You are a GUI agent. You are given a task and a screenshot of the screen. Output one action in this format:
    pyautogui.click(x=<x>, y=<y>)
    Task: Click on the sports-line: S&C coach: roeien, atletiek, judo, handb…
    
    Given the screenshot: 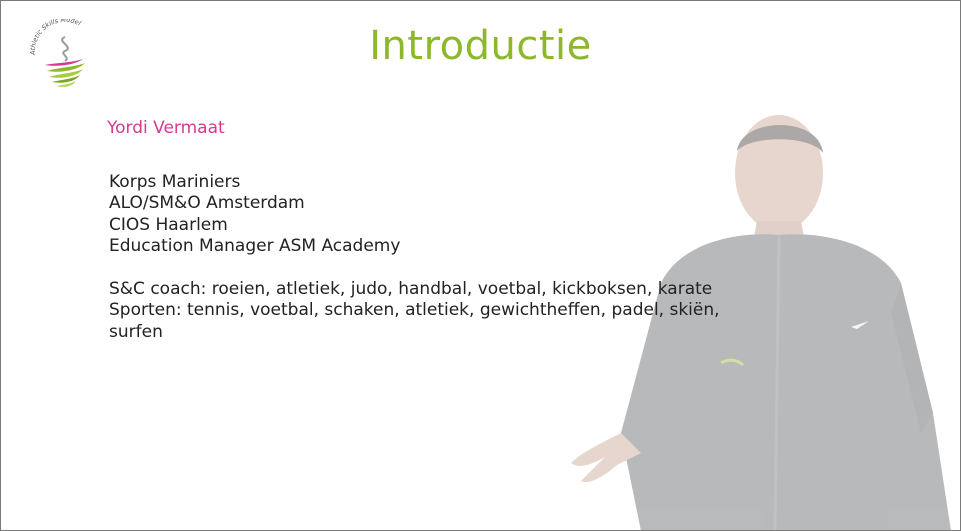 What is the action you would take?
    pyautogui.click(x=411, y=288)
    